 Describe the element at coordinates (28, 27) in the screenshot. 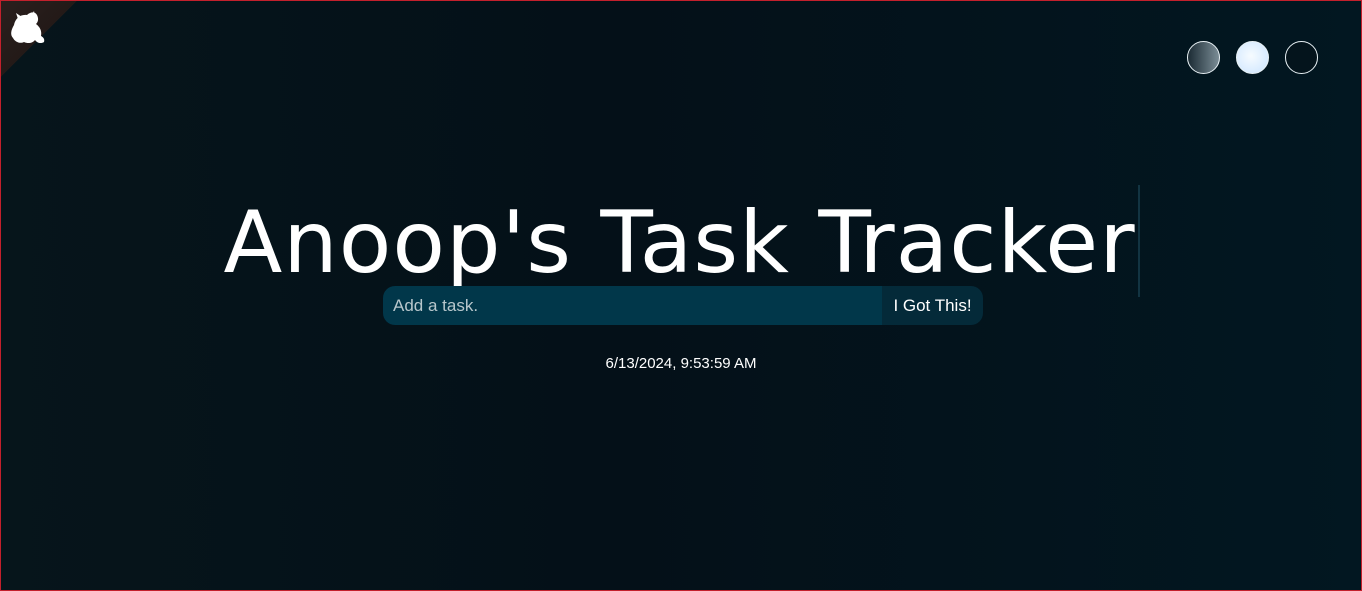

I see `cat-icon` at that location.